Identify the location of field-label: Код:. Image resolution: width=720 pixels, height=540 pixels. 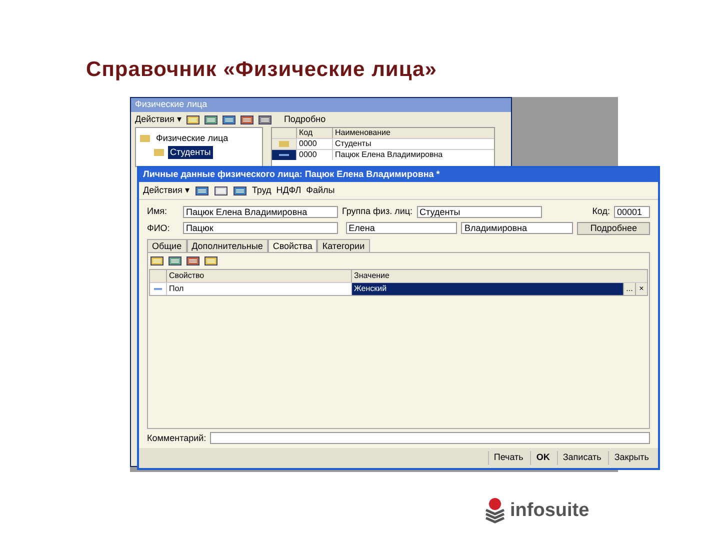
(601, 211).